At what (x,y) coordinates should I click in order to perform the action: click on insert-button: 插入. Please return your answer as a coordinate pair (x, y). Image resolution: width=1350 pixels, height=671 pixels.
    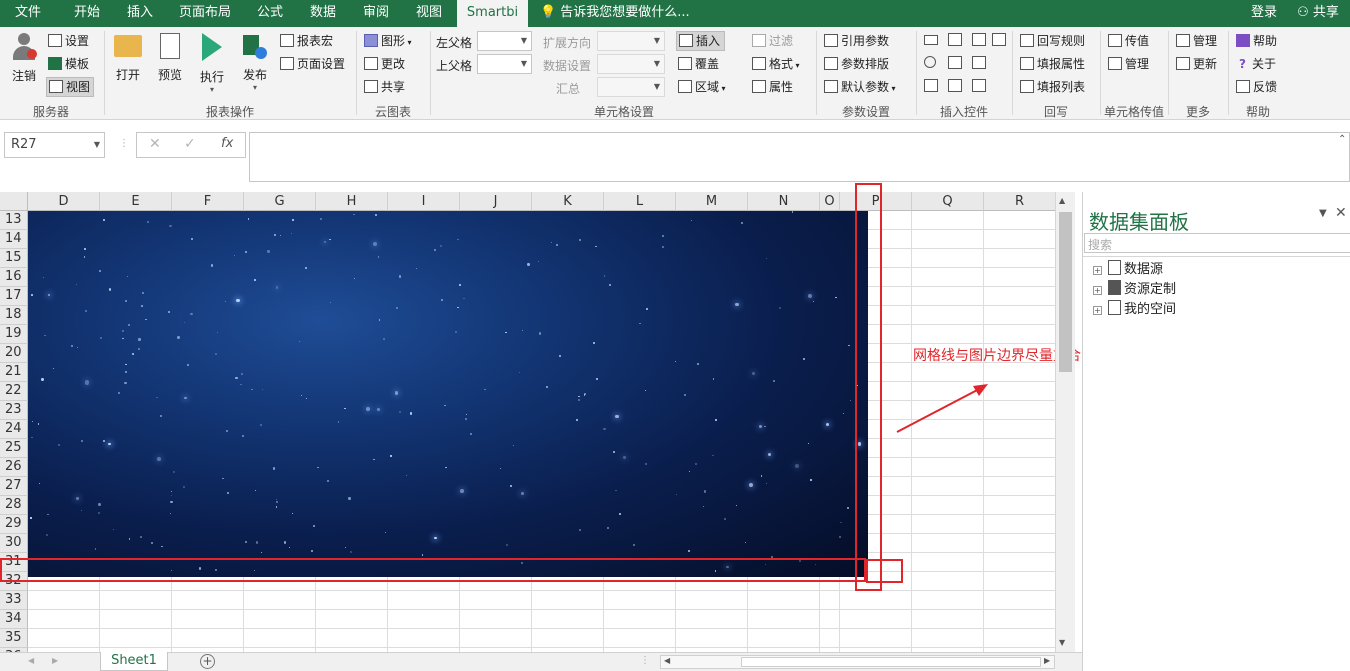
    Looking at the image, I should click on (701, 41).